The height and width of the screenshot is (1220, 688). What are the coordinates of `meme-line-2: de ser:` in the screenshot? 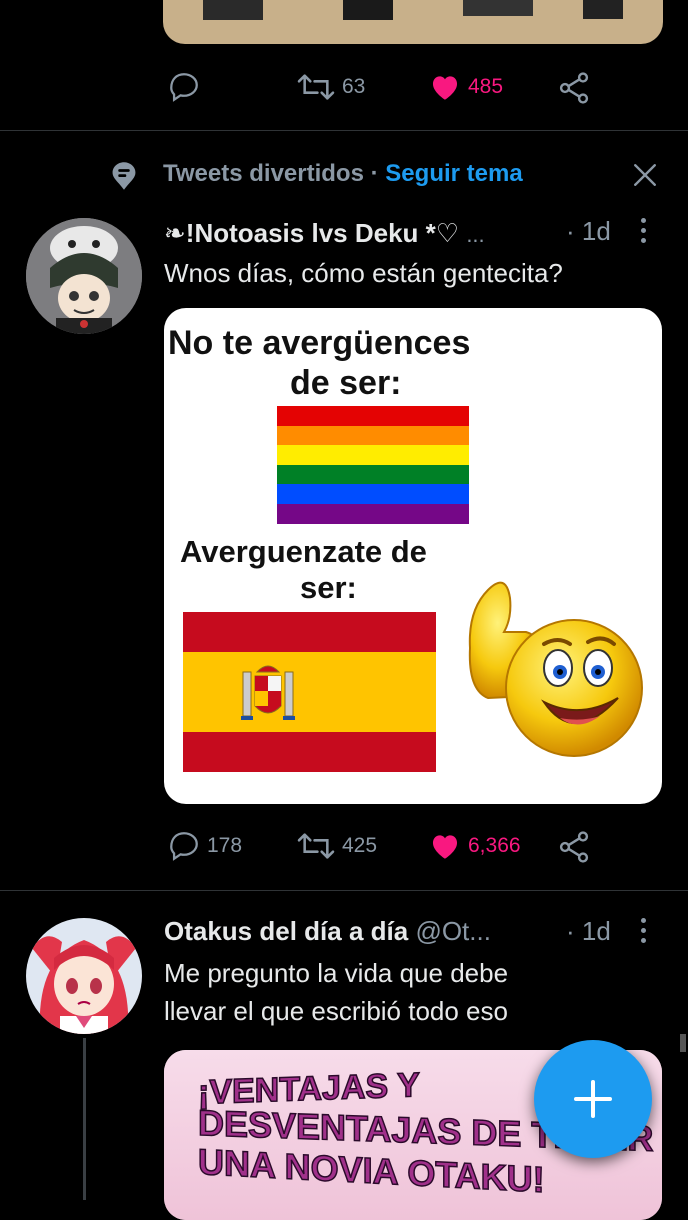 It's located at (346, 383).